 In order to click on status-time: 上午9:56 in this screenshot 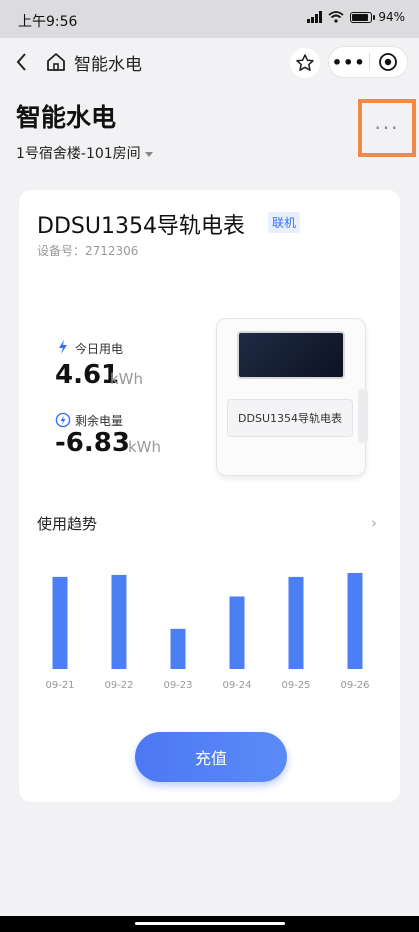, I will do `click(48, 22)`.